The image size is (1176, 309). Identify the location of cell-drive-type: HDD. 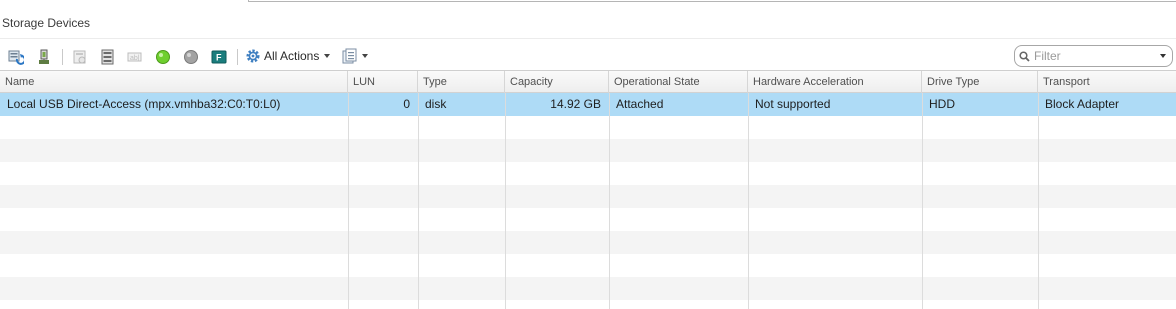
(942, 104).